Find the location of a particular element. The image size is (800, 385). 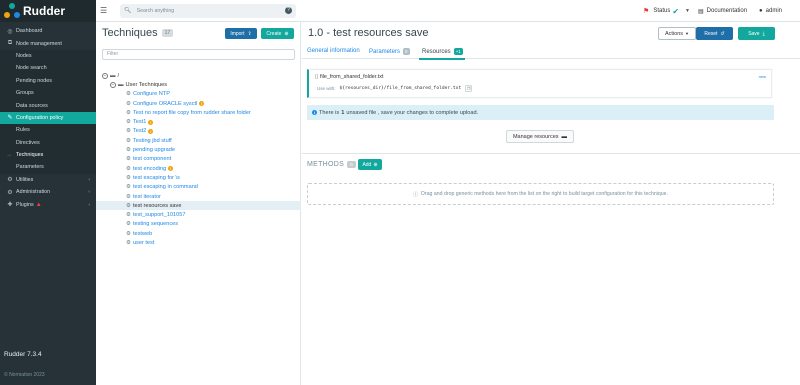

technique-label: test_support_101057 is located at coordinates (159, 215).